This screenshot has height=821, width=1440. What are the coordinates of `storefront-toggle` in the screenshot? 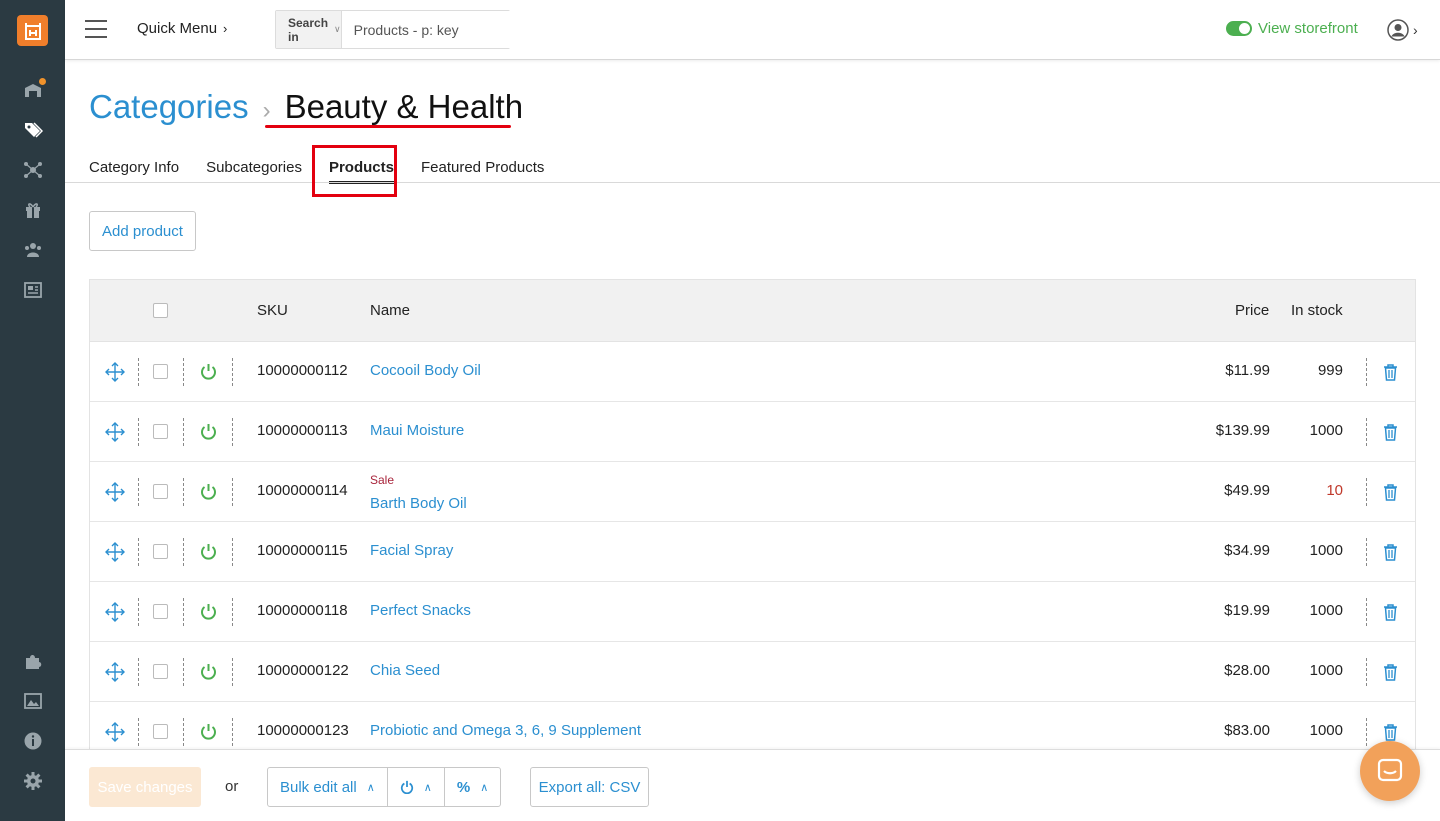 It's located at (1239, 28).